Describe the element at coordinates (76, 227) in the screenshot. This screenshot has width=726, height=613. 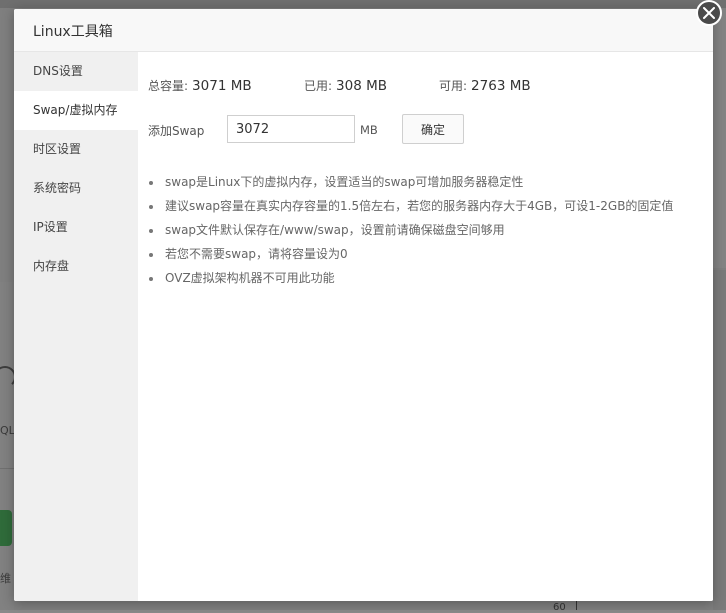
I see `sidebar-item-ip: IP设置` at that location.